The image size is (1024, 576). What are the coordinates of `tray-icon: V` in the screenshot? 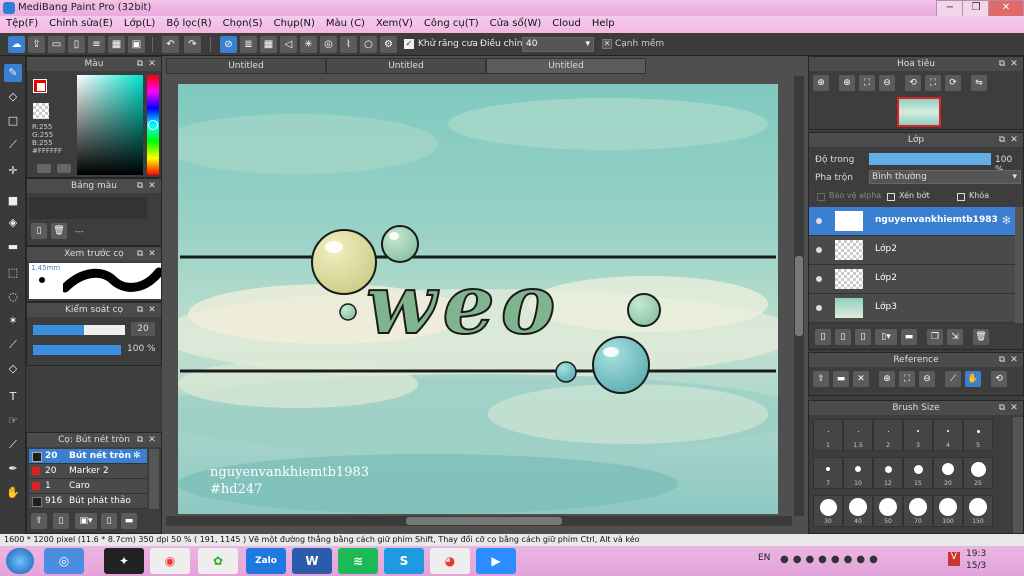 It's located at (954, 559).